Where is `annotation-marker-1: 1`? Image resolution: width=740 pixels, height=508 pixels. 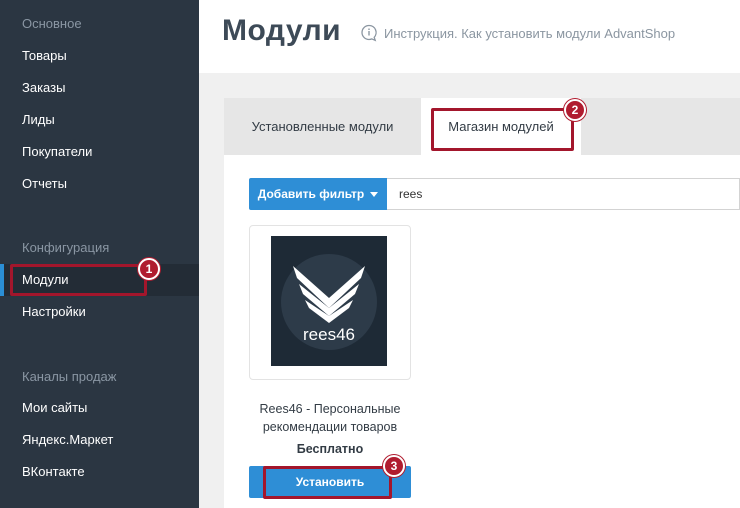
annotation-marker-1: 1 is located at coordinates (149, 269).